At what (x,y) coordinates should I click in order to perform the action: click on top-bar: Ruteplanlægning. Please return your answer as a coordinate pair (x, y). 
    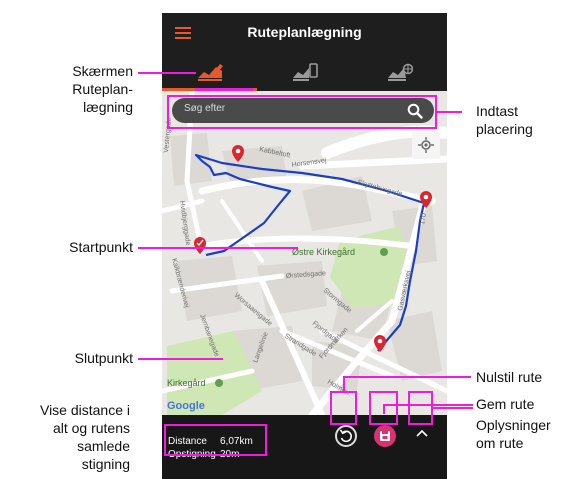
    Looking at the image, I should click on (304, 33).